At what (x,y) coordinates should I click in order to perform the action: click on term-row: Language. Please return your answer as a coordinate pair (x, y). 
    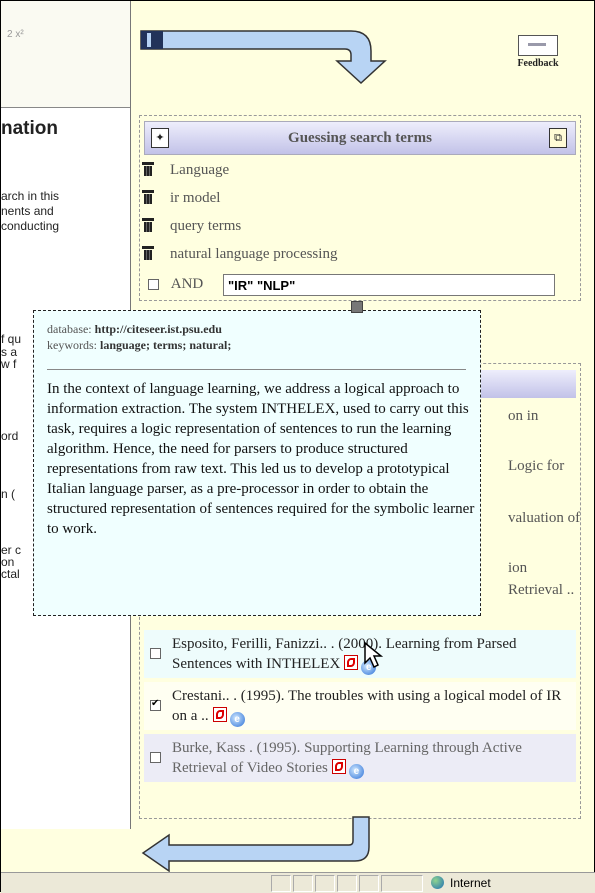
    Looking at the image, I should click on (185, 173).